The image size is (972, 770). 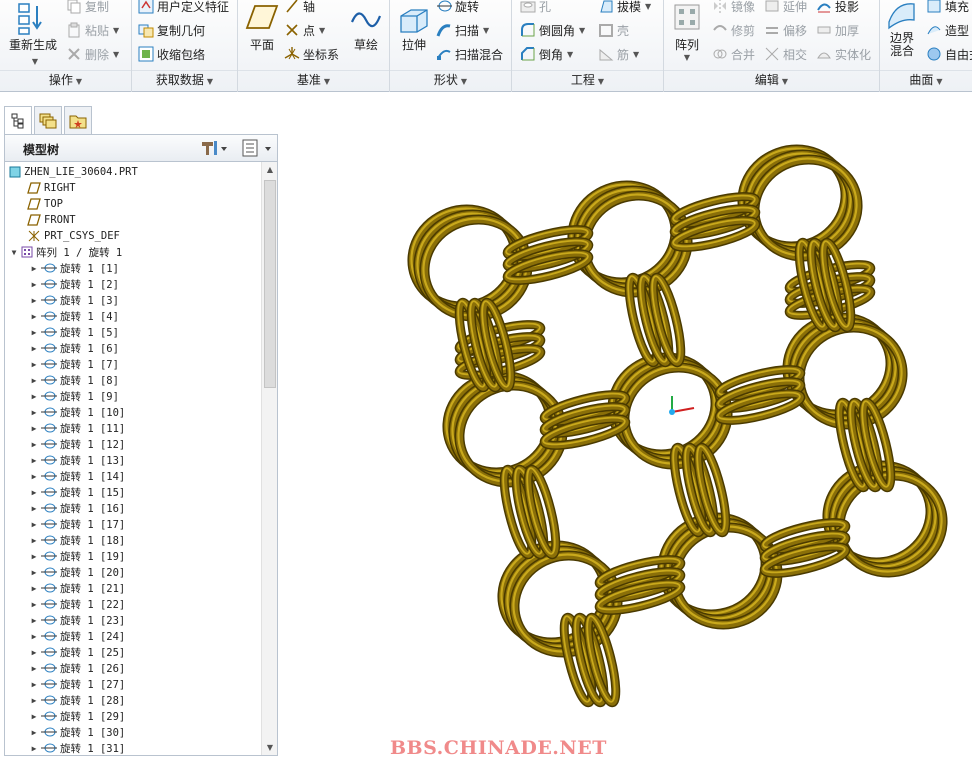 I want to click on tree-item-feature: ▶ 旋转 1 [28], so click(x=77, y=700).